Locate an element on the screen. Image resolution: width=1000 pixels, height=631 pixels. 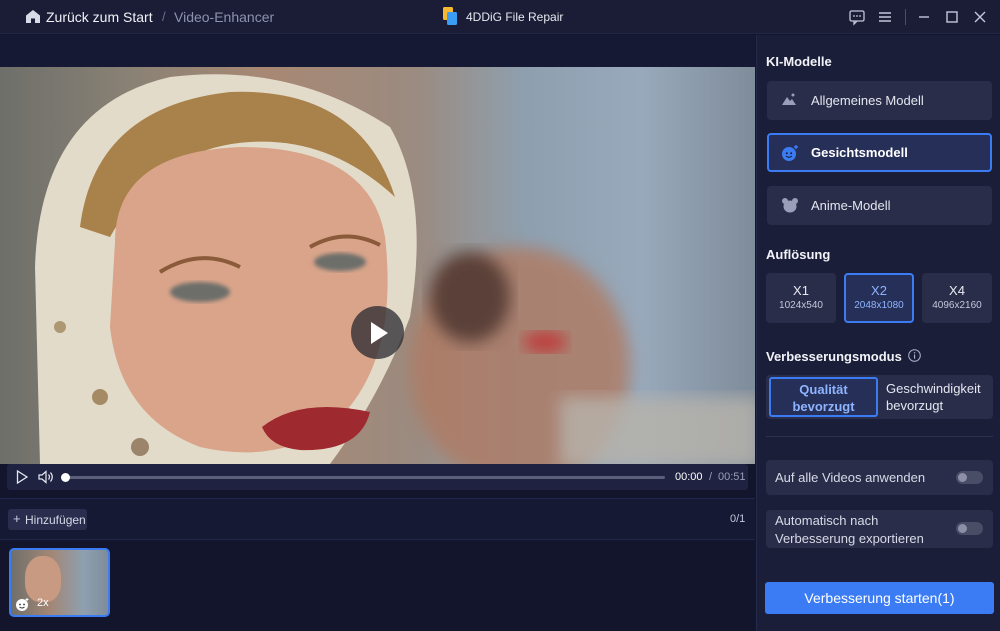
resolution-x1-button: X1 1024x540 is located at coordinates (801, 298).